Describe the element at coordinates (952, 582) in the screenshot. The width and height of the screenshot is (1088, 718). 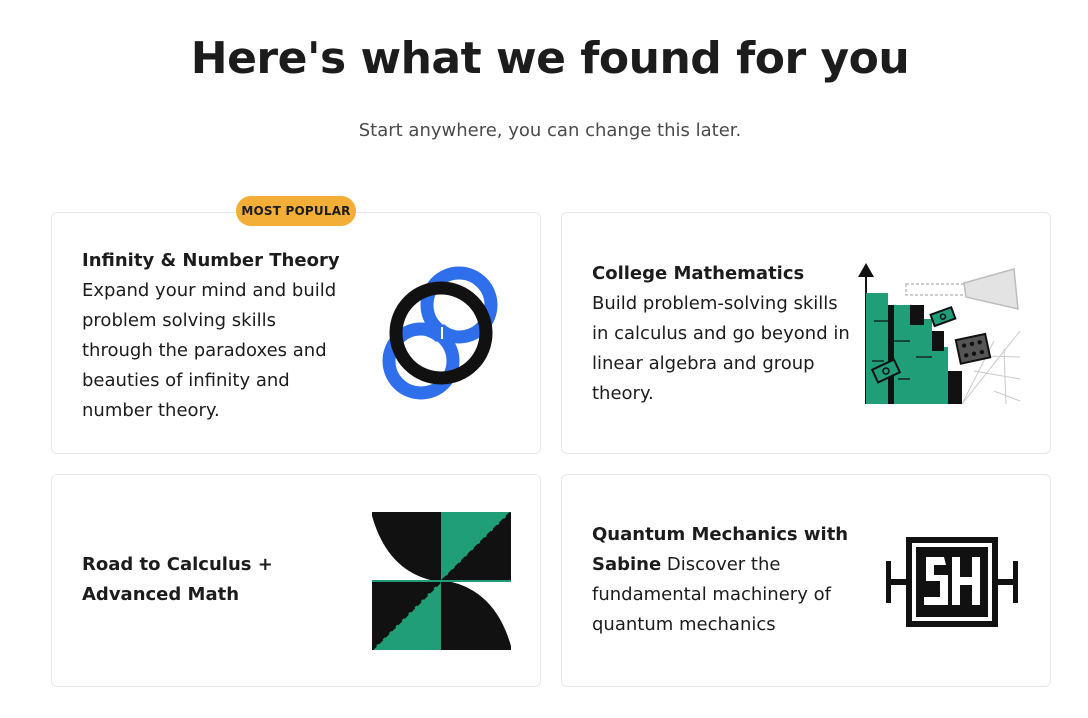
I see `sh-monogram-icon` at that location.